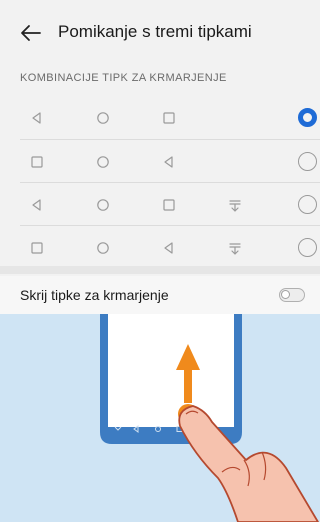 This screenshot has height=522, width=320. What do you see at coordinates (171, 370) in the screenshot?
I see `phone-screen` at bounding box center [171, 370].